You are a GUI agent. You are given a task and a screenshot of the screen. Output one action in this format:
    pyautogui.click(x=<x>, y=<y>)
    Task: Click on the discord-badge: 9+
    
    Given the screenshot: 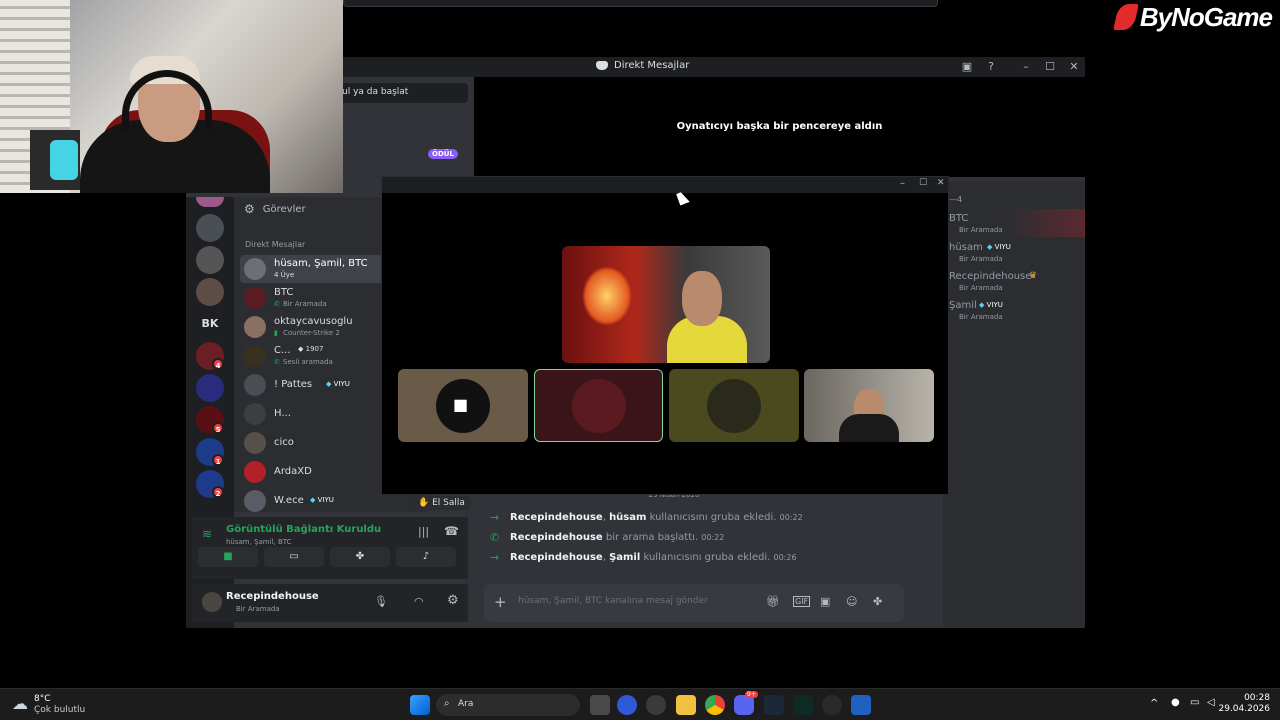 What is the action you would take?
    pyautogui.click(x=751, y=694)
    